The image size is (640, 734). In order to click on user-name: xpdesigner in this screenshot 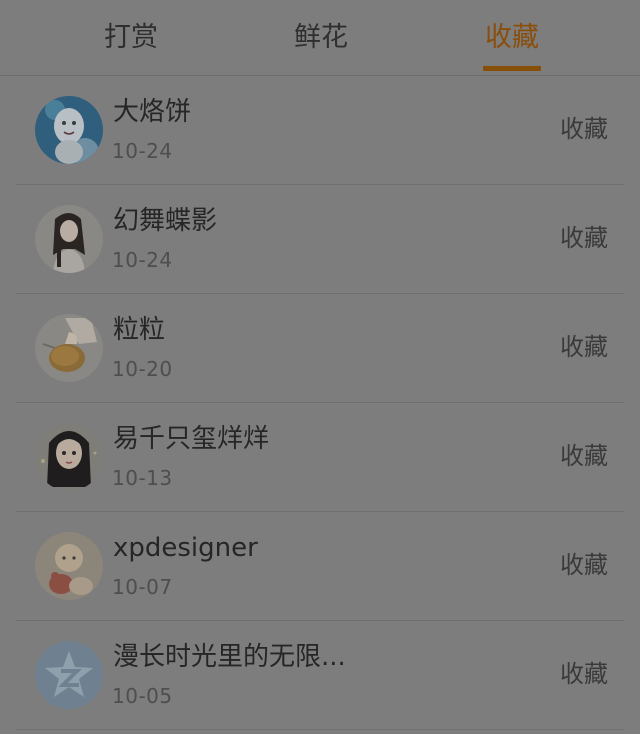, I will do `click(185, 548)`.